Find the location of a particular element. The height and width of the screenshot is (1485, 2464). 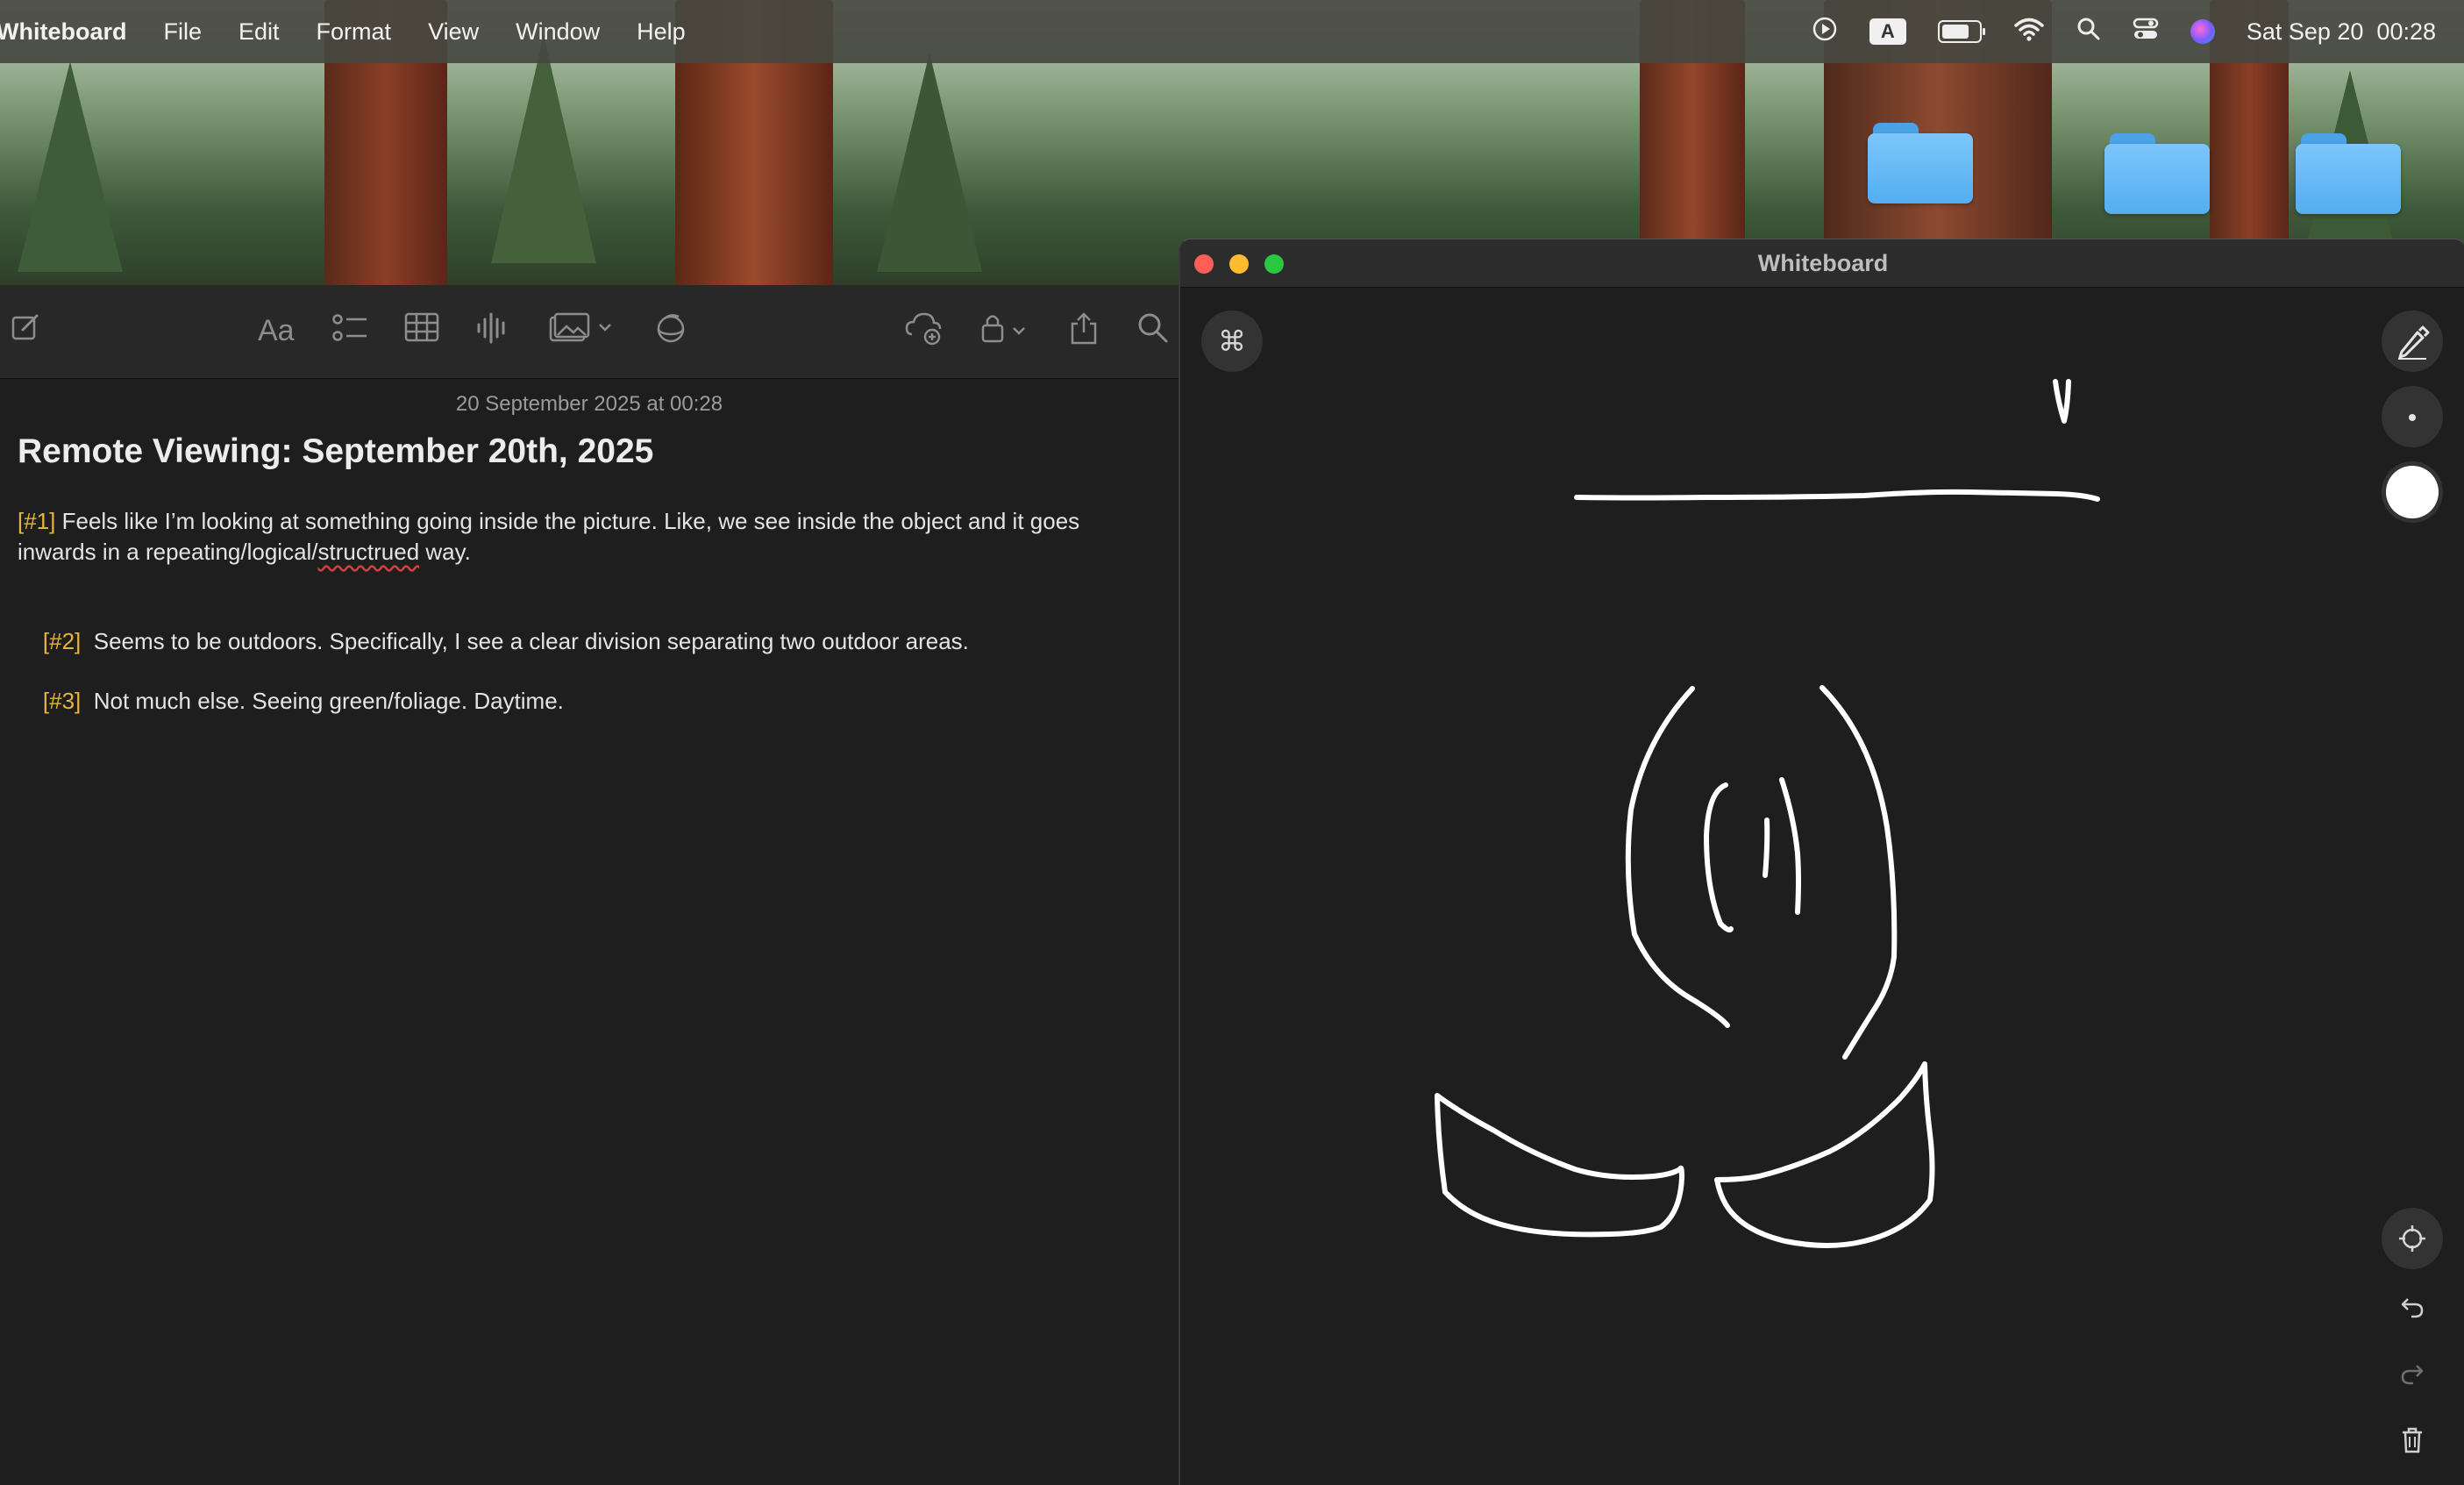

menu-help: Help is located at coordinates (662, 32).